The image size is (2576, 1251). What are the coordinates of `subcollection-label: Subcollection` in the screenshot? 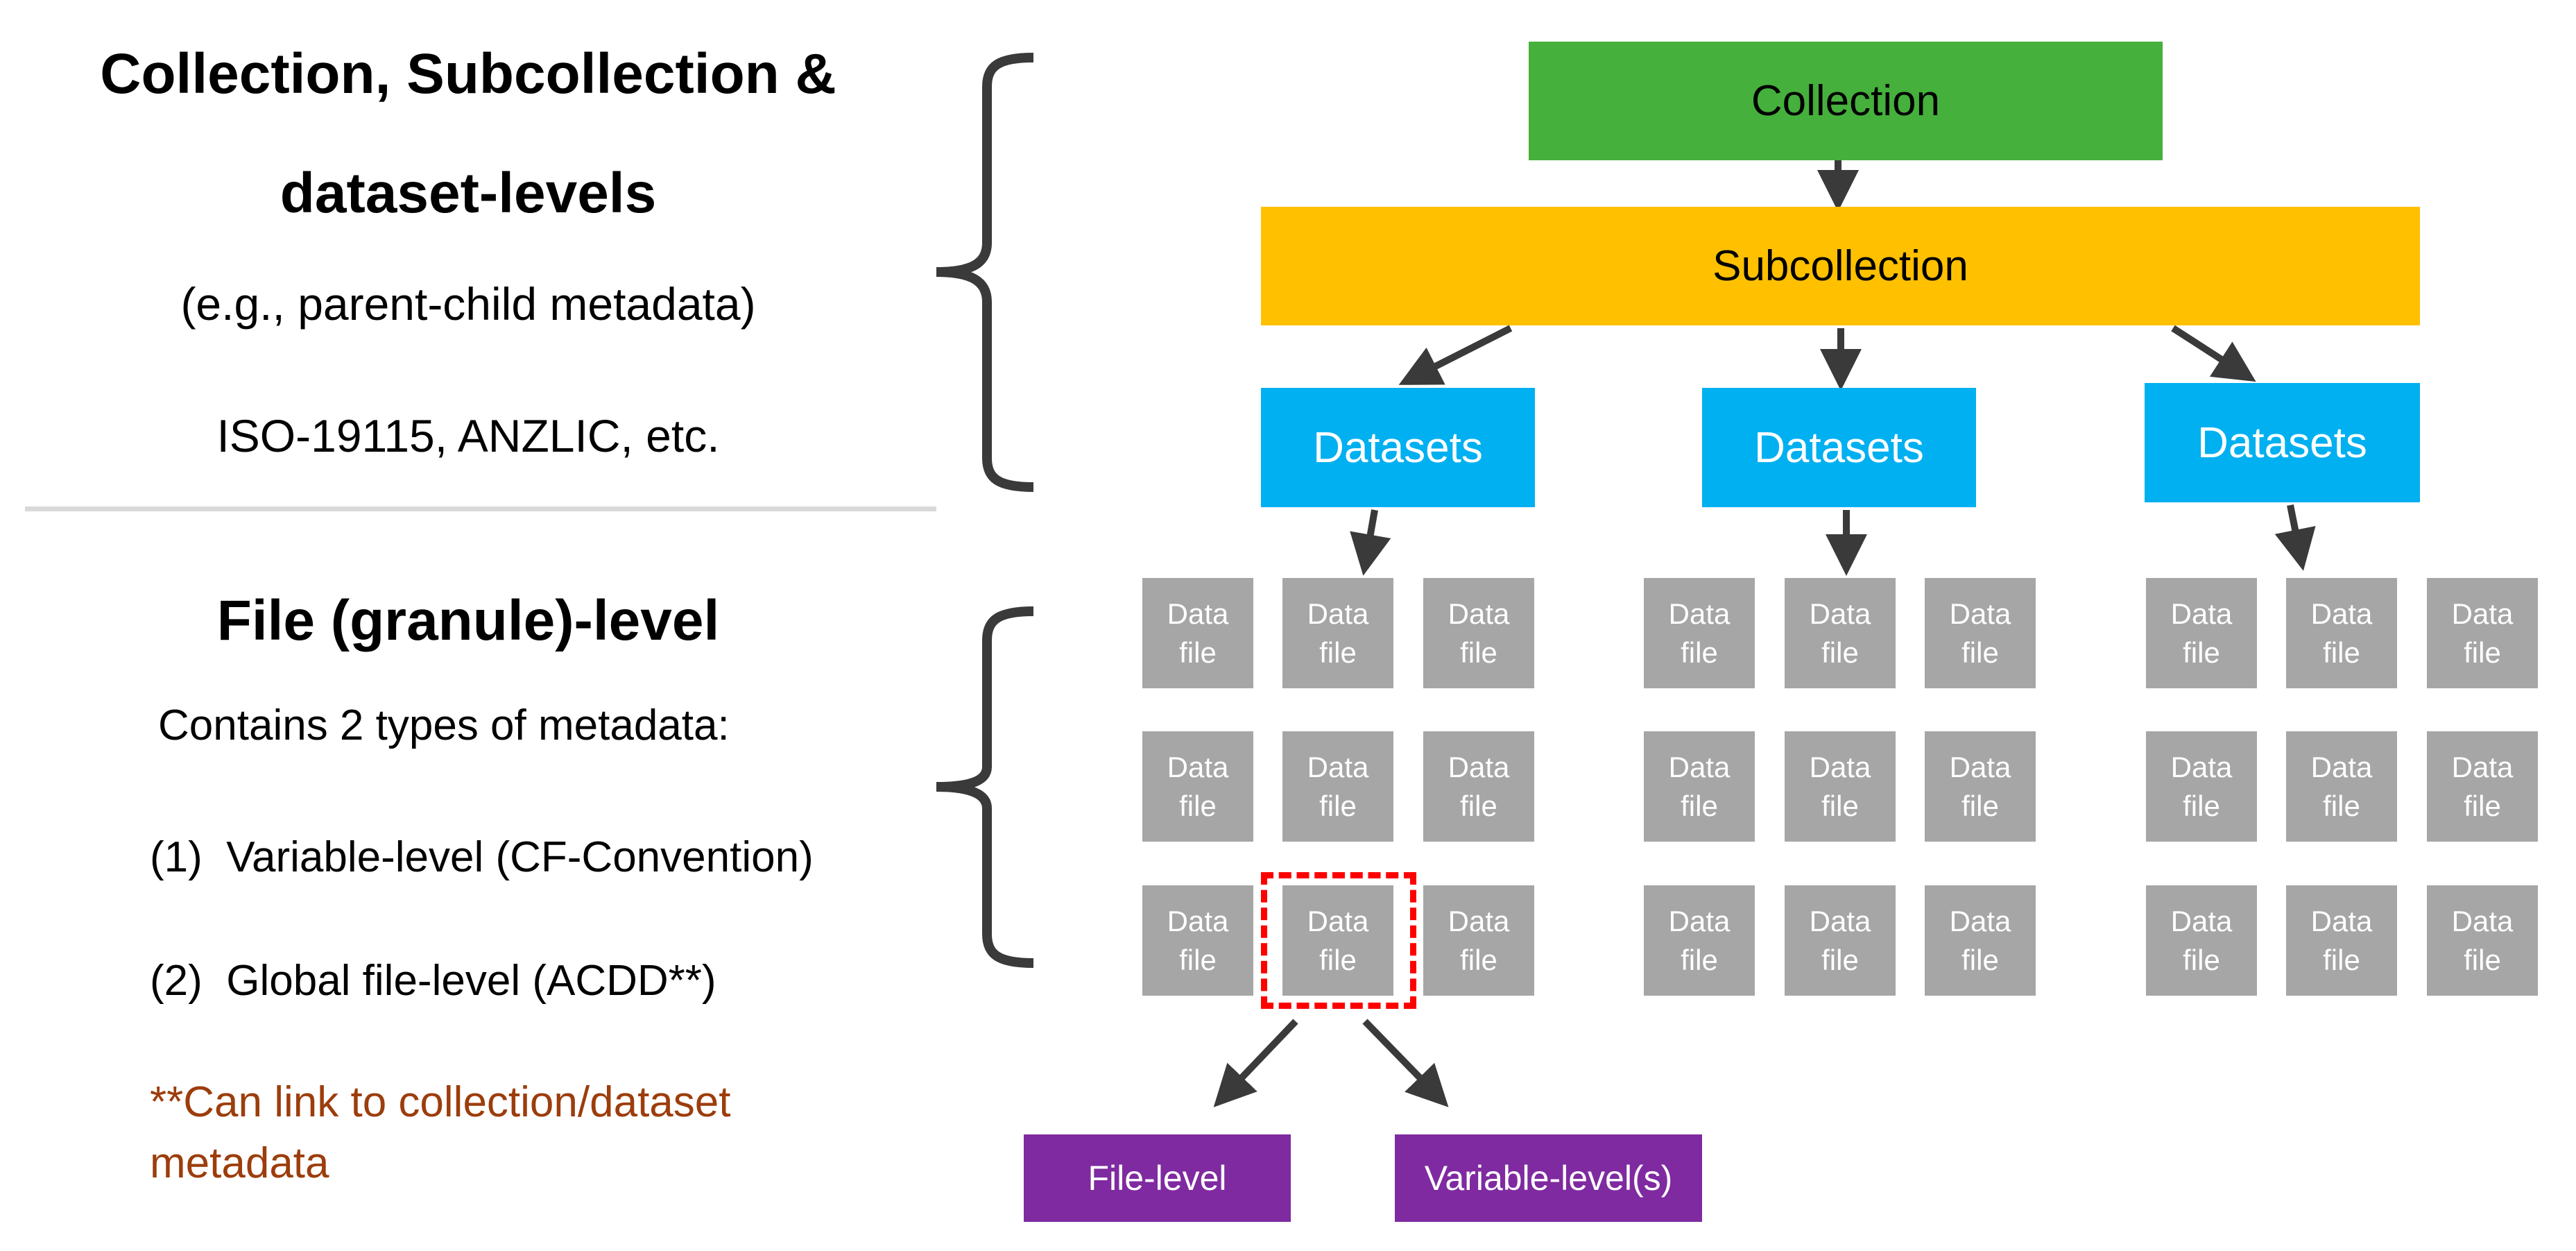 It's located at (1840, 266).